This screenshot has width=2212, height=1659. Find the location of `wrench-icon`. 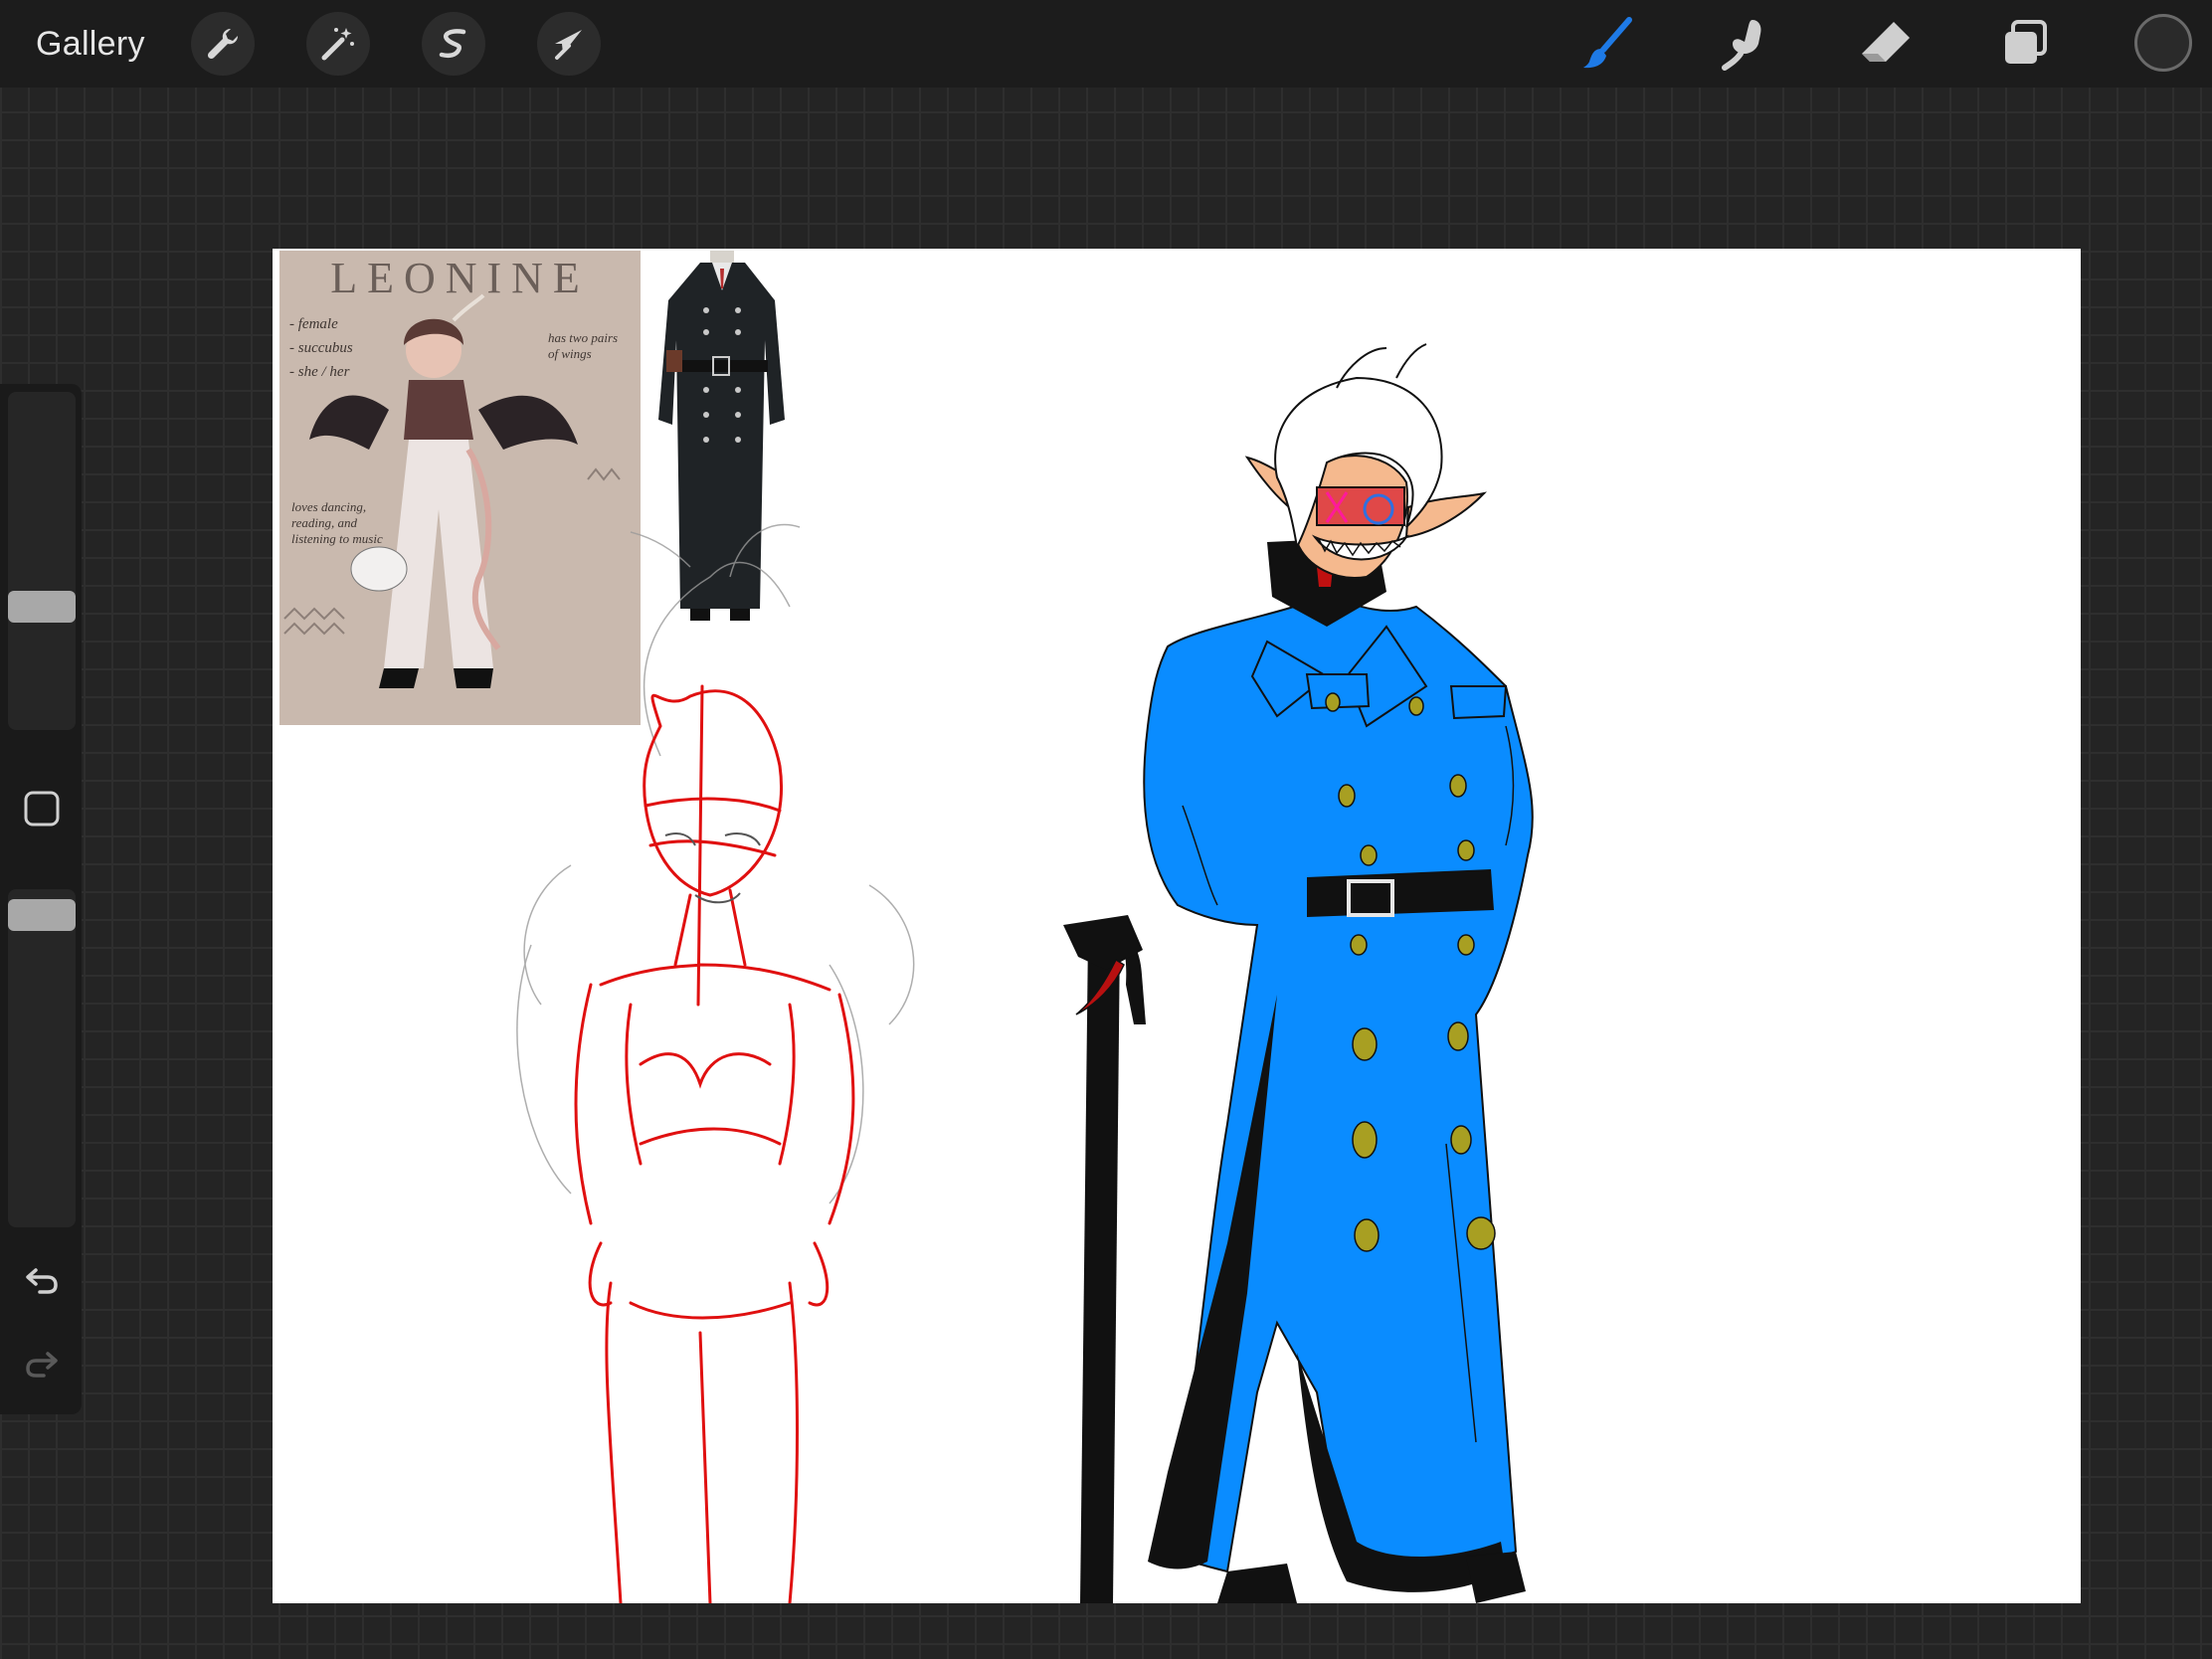

wrench-icon is located at coordinates (223, 44).